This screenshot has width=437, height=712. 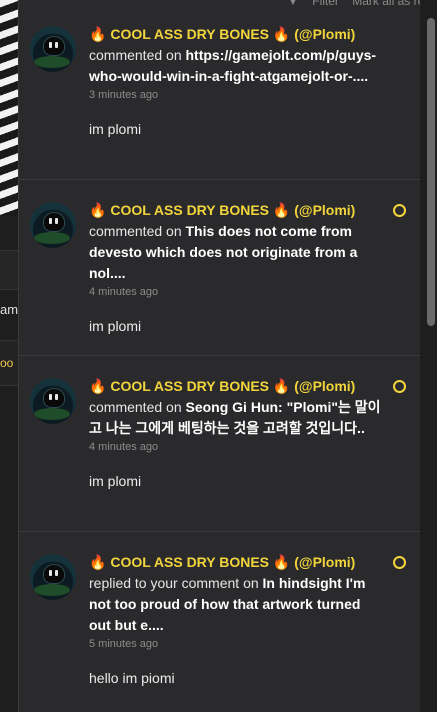 I want to click on notification-timestamp: 3 minutes ago, so click(x=124, y=95).